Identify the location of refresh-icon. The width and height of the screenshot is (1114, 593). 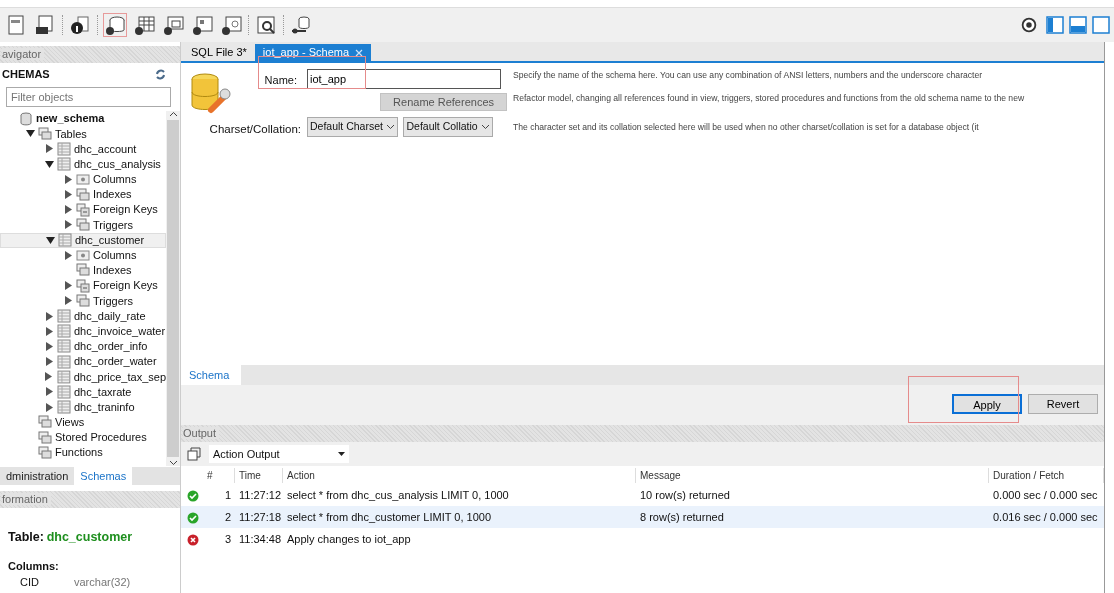
(160, 74).